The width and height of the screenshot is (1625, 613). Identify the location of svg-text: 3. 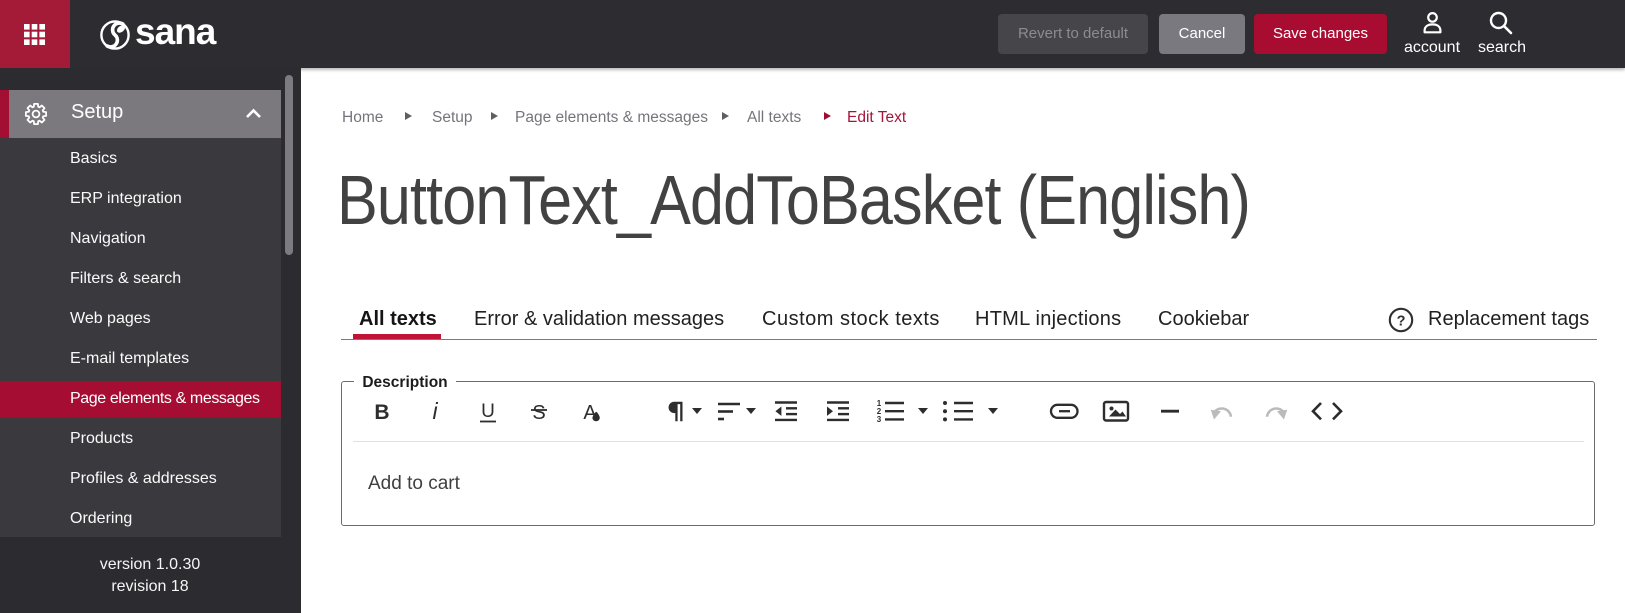
(879, 419).